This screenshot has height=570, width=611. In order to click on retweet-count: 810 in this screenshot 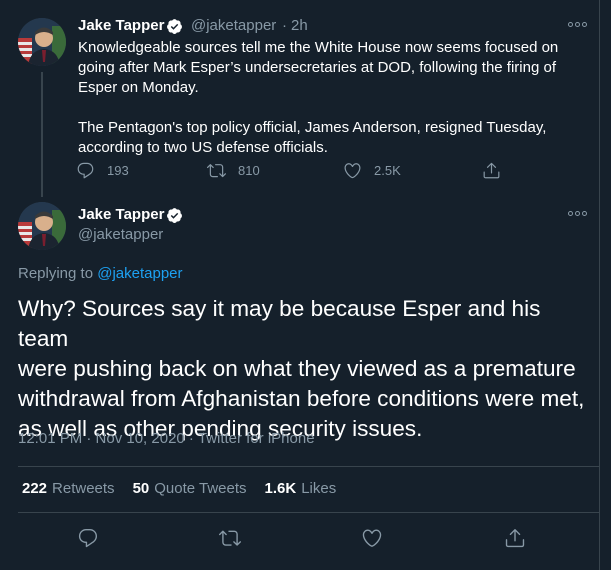, I will do `click(249, 170)`.